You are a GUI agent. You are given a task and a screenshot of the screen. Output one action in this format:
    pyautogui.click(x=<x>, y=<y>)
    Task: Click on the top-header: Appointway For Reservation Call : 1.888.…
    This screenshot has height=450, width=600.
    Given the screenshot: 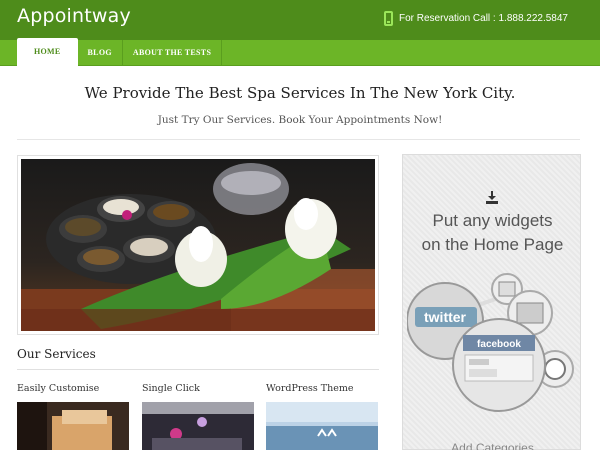 What is the action you would take?
    pyautogui.click(x=300, y=20)
    